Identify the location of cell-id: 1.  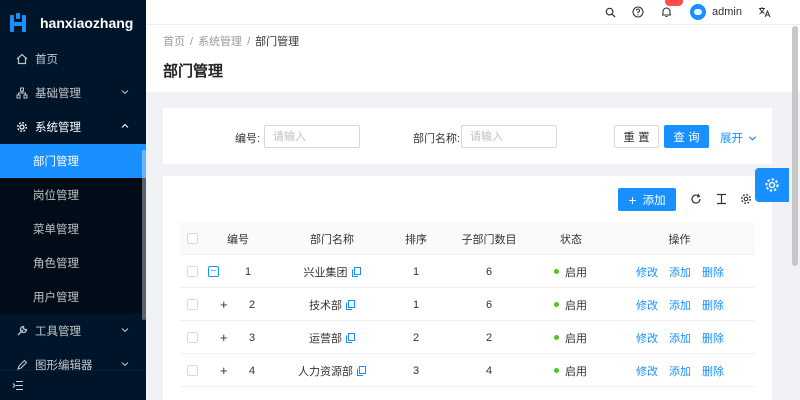
(248, 271).